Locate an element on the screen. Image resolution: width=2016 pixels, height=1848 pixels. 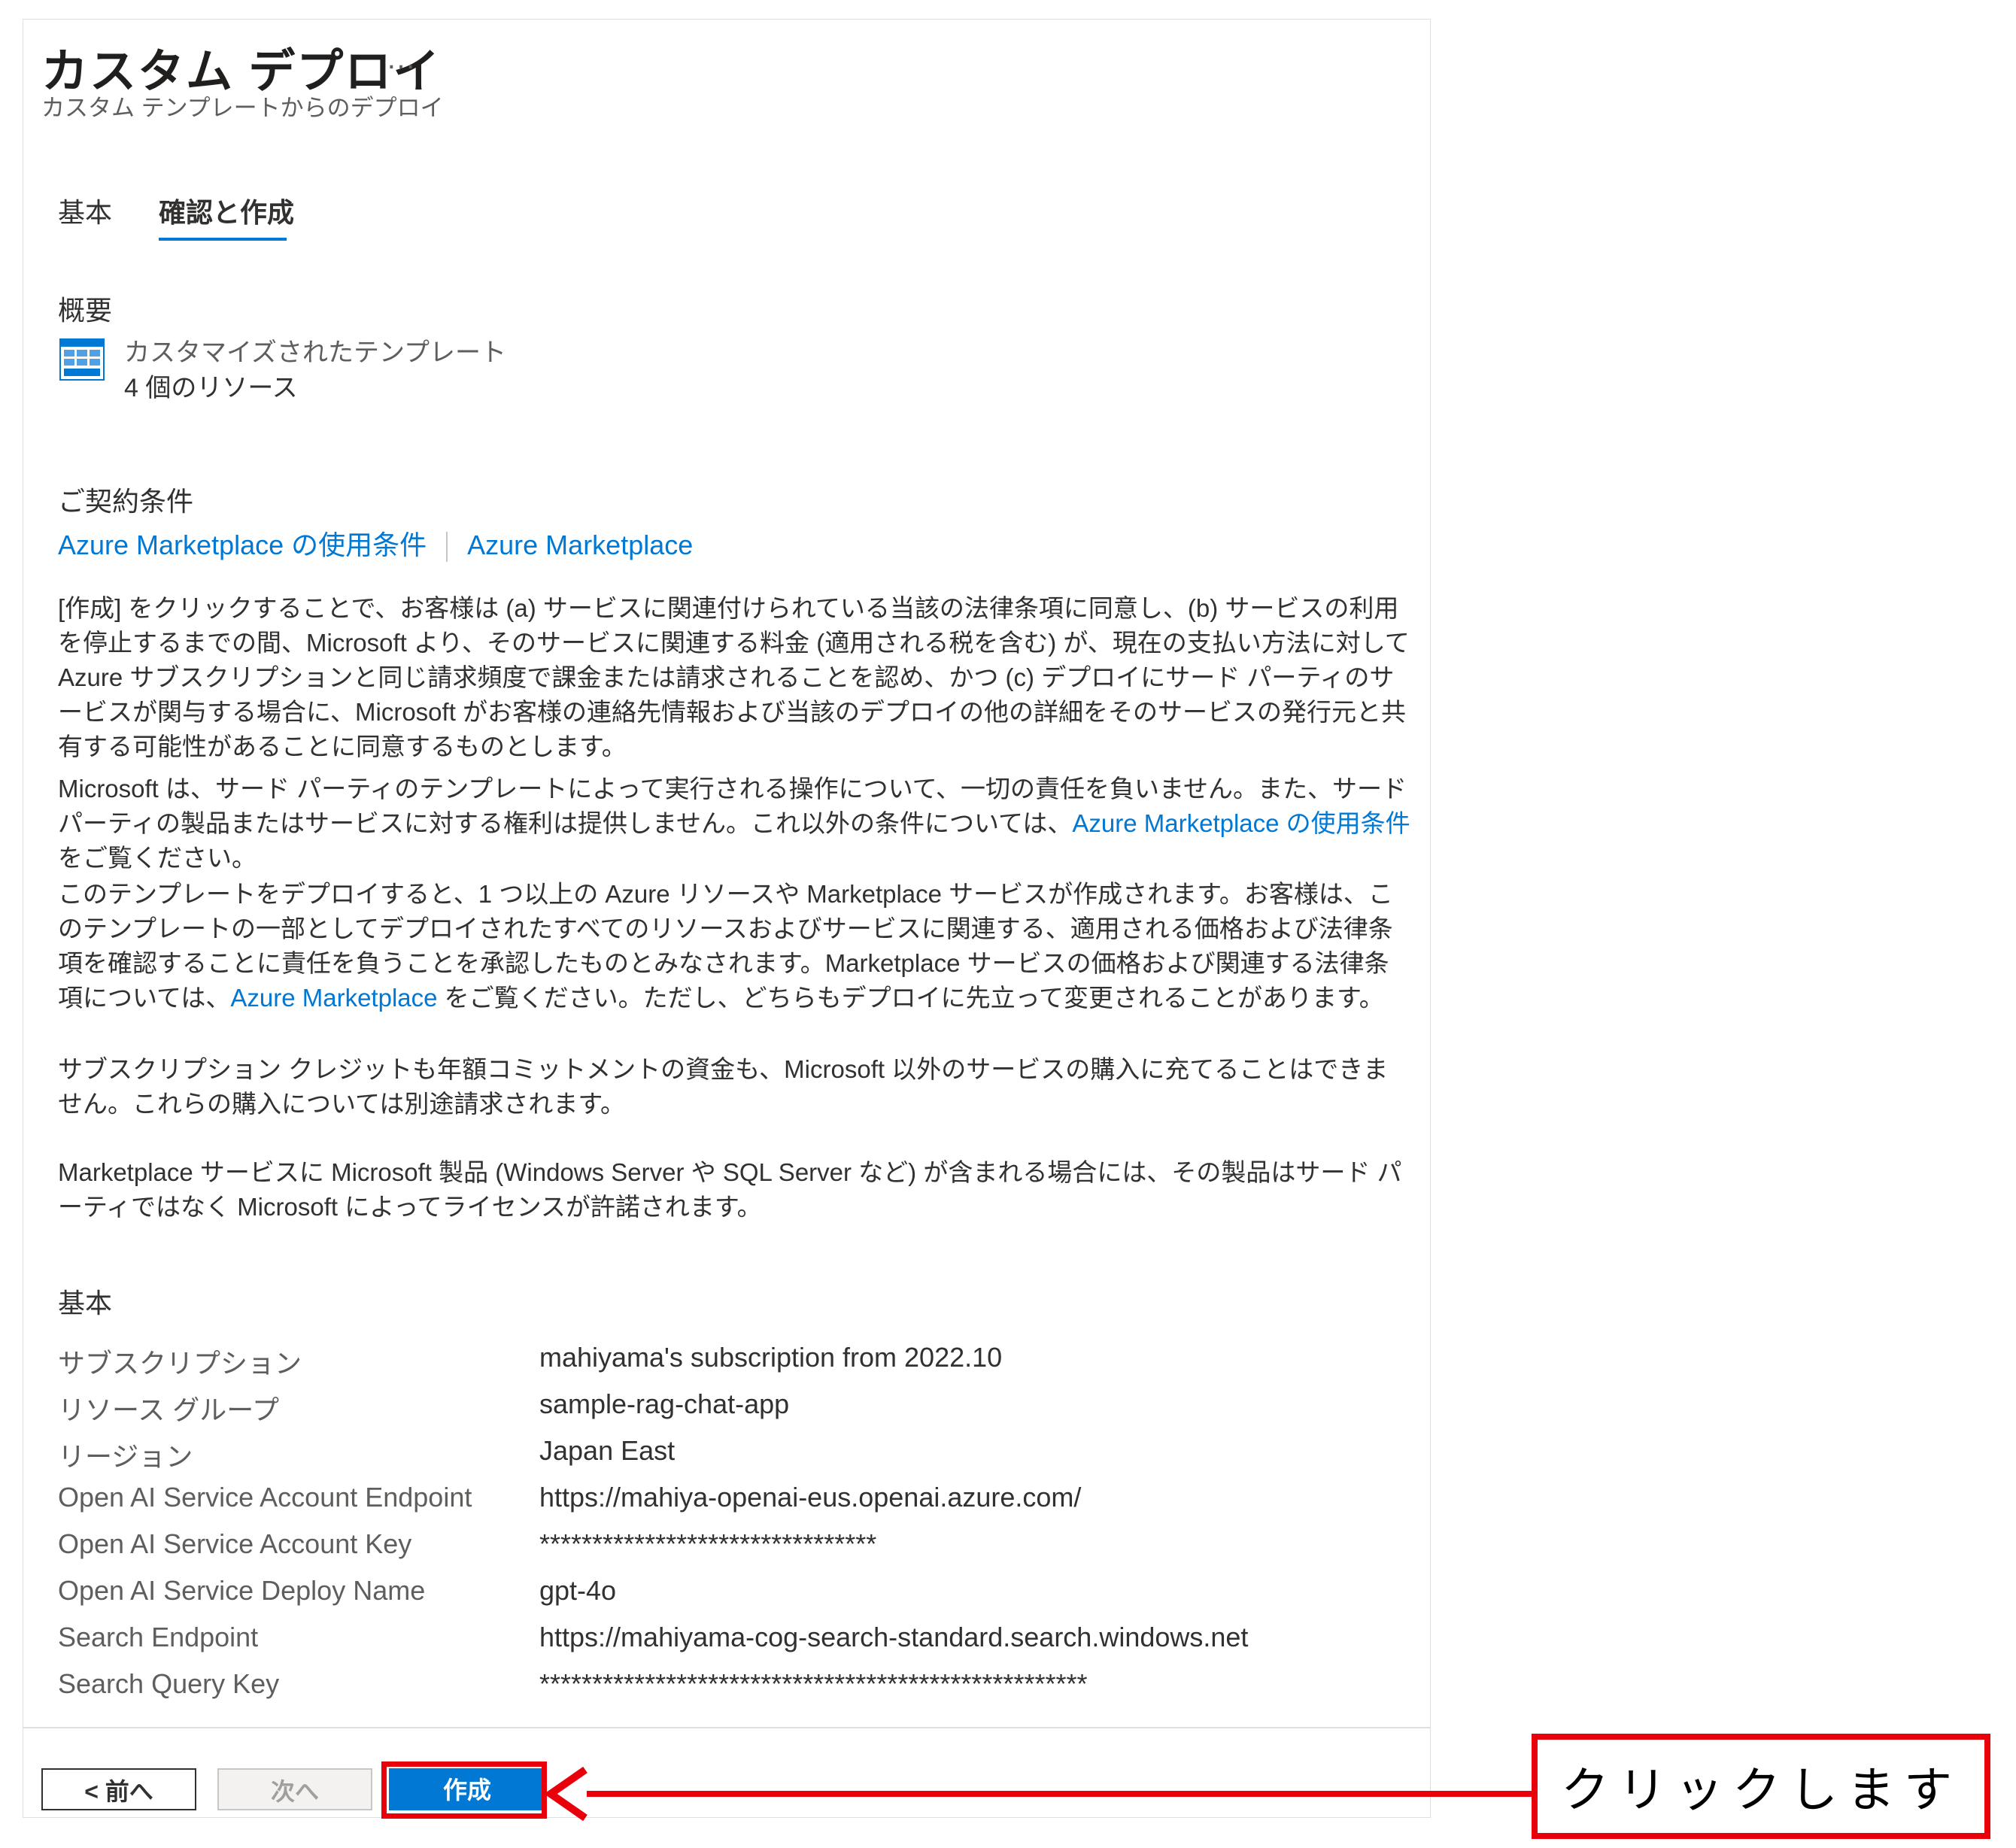
region-label: リージョン is located at coordinates (125, 1456).